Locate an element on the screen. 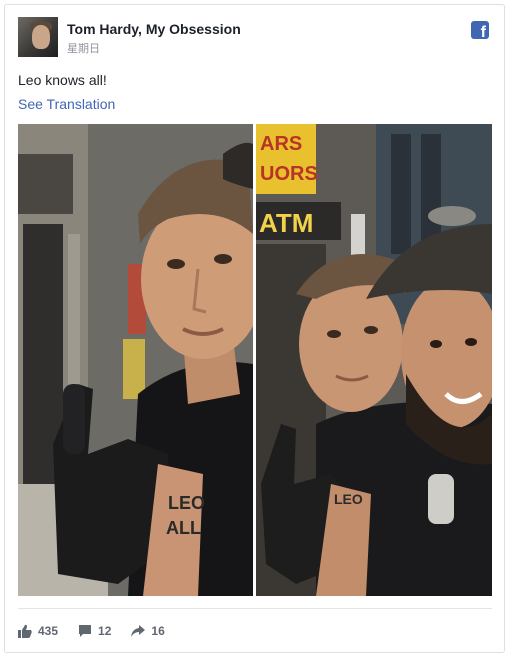 The width and height of the screenshot is (511, 659). footer-divider is located at coordinates (255, 608).